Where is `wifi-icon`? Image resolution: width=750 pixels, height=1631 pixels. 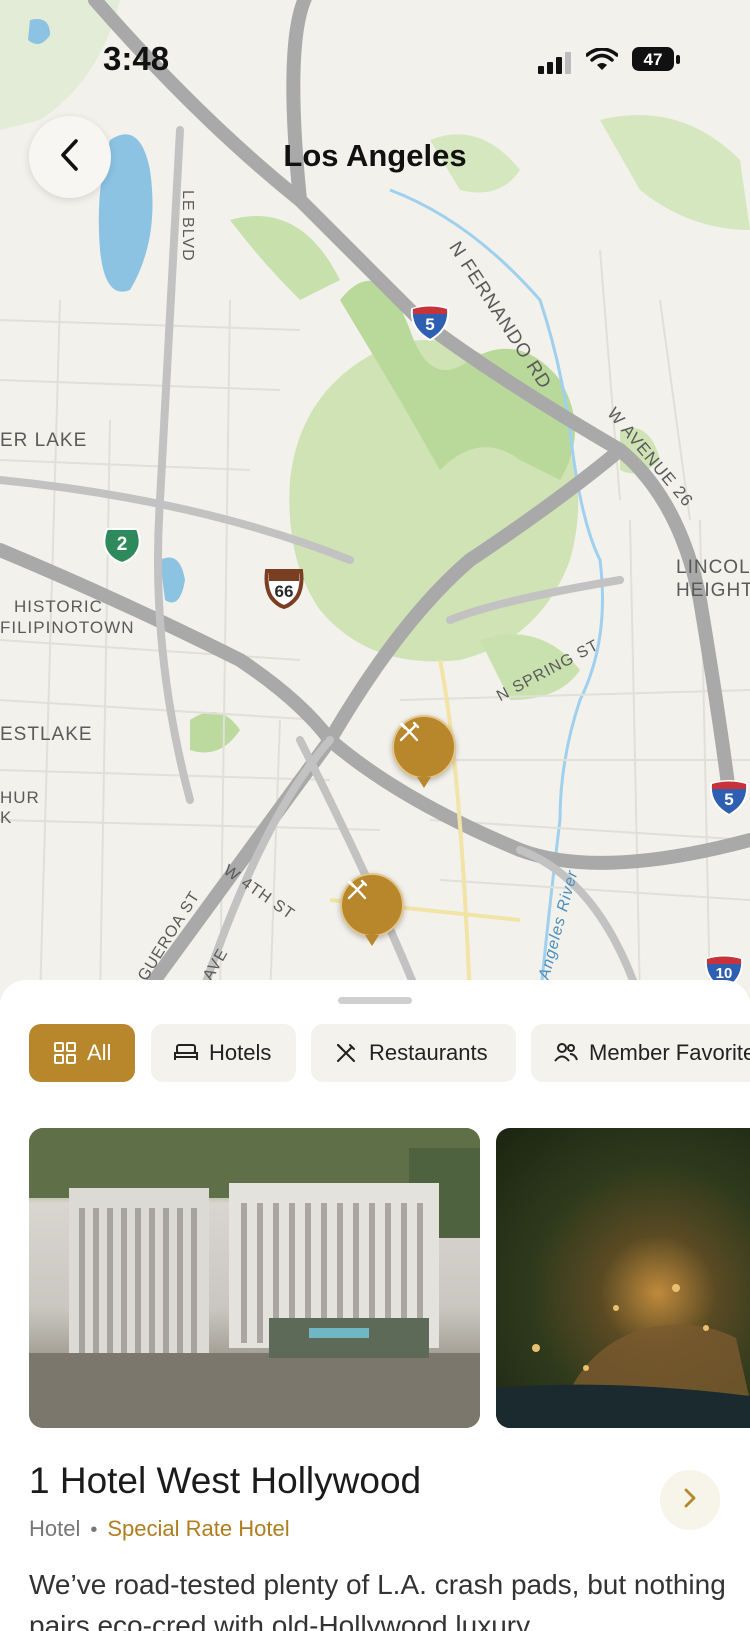 wifi-icon is located at coordinates (602, 62).